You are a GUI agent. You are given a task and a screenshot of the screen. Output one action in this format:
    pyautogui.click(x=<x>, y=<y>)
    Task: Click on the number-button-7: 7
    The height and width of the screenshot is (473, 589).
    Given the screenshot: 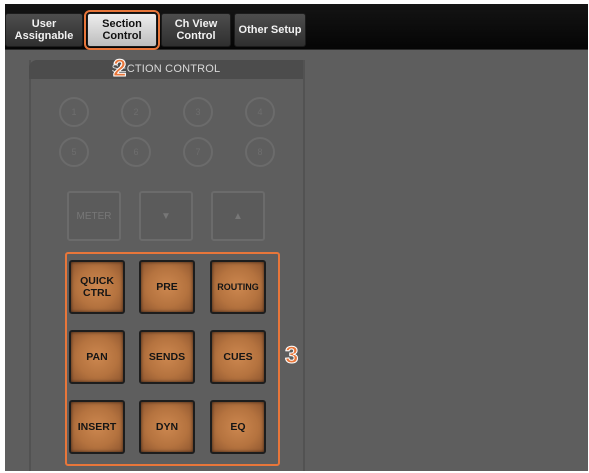 What is the action you would take?
    pyautogui.click(x=198, y=152)
    